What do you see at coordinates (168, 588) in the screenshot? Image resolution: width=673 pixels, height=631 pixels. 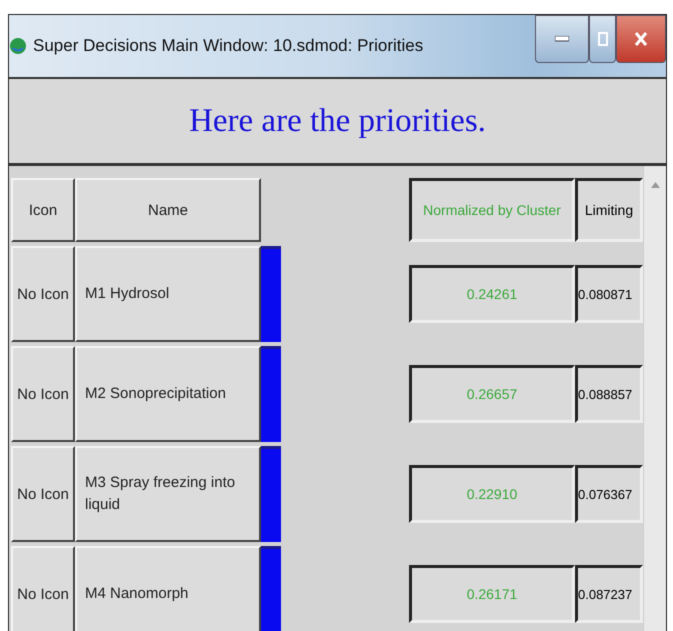 I see `name-cell: M4 Nanomorph` at bounding box center [168, 588].